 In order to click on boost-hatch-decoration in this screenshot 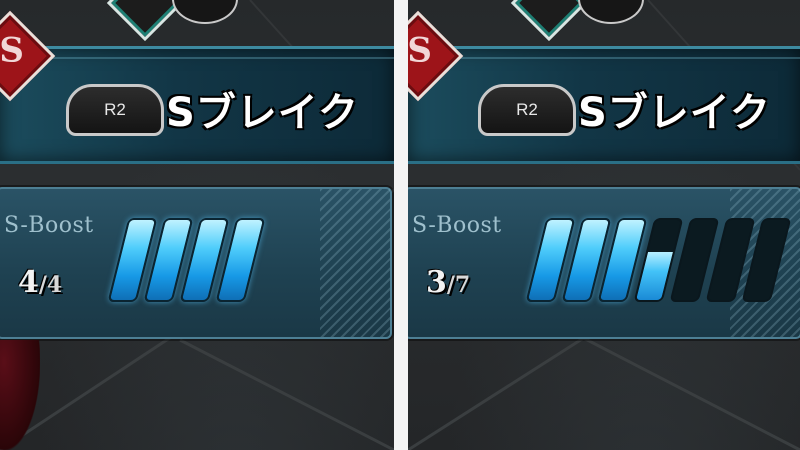, I will do `click(355, 263)`.